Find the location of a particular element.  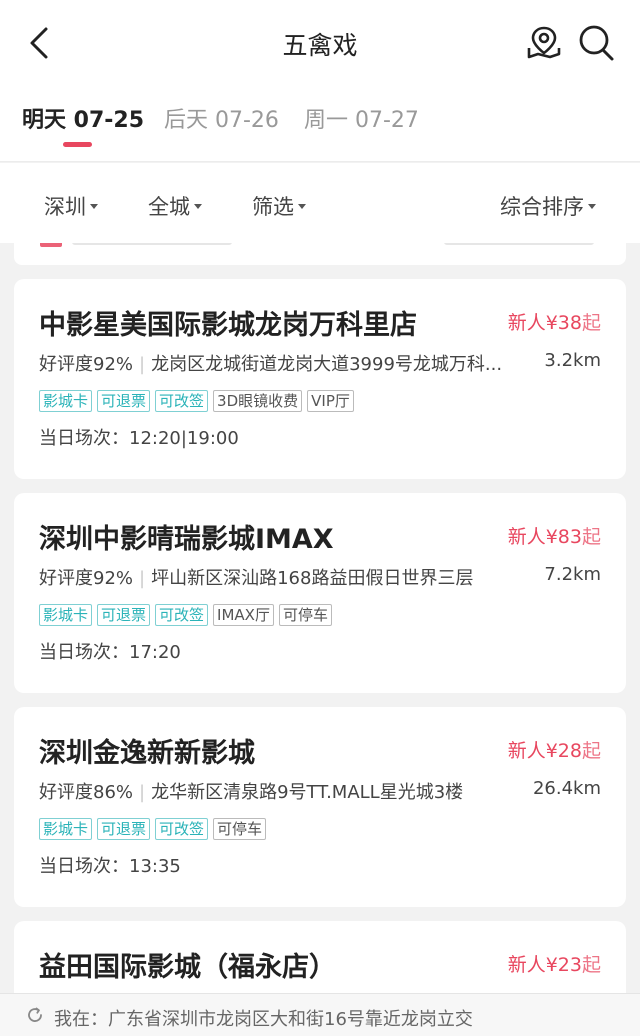

cinema-price: 新人¥23起 is located at coordinates (554, 963).